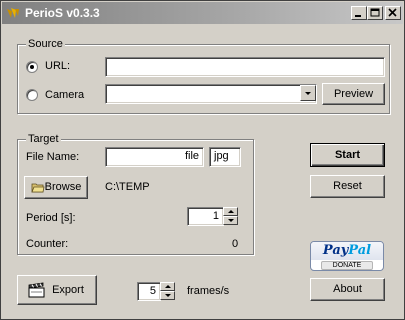 The image size is (405, 320). Describe the element at coordinates (43, 139) in the screenshot. I see `target-group-label: Target` at that location.